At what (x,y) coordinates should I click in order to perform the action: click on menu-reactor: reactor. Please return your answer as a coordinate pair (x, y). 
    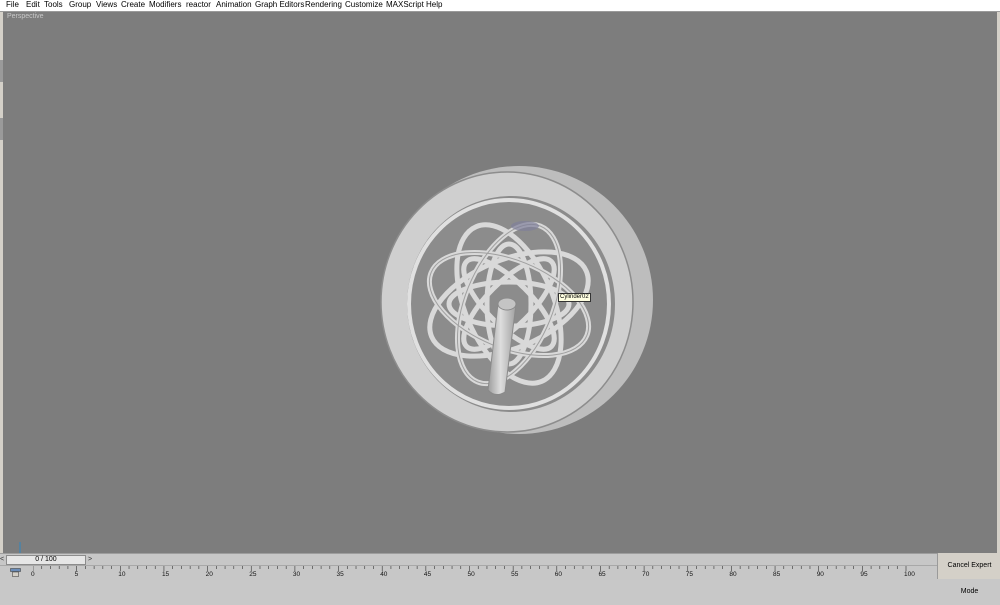
    Looking at the image, I should click on (198, 5).